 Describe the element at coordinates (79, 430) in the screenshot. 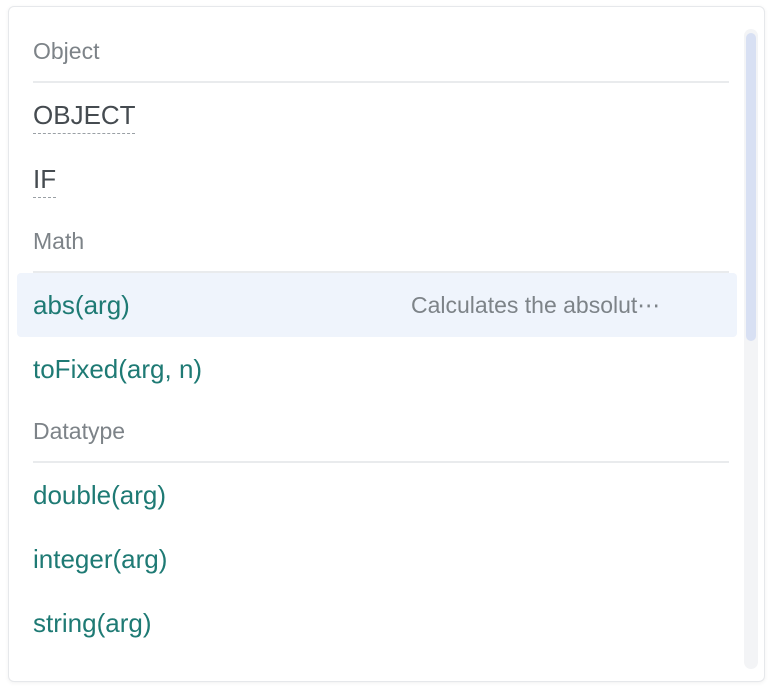

I see `group-label-datatype: Datatype` at that location.